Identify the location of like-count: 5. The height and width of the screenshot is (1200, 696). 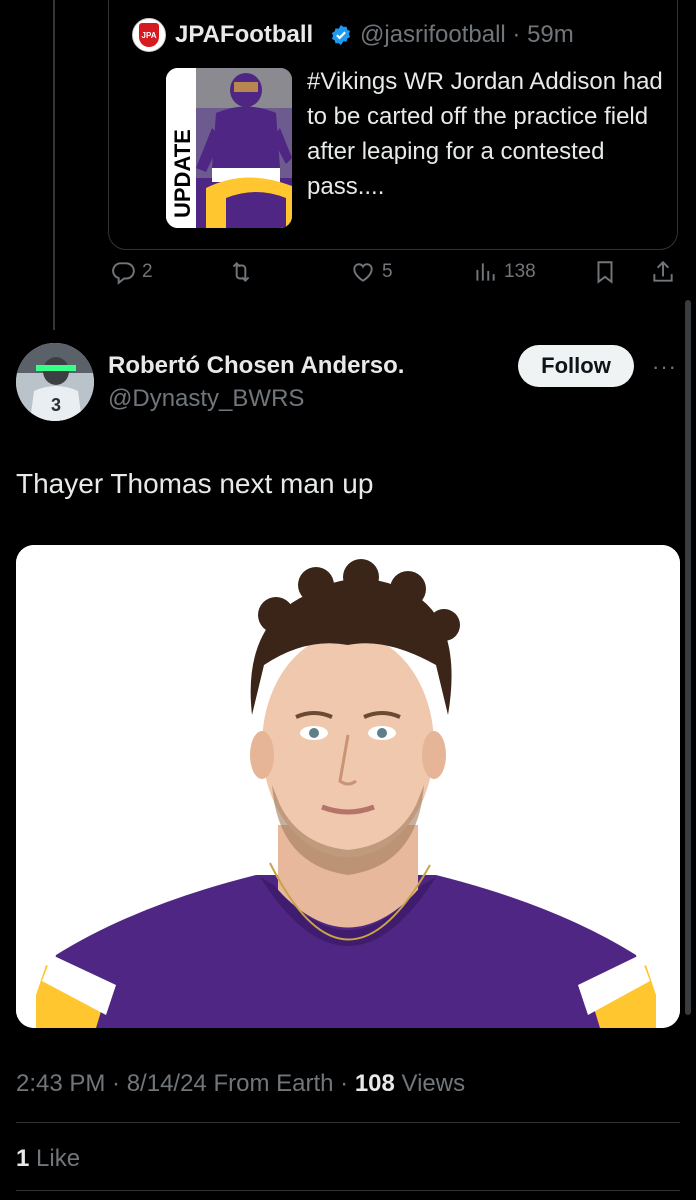
(387, 271).